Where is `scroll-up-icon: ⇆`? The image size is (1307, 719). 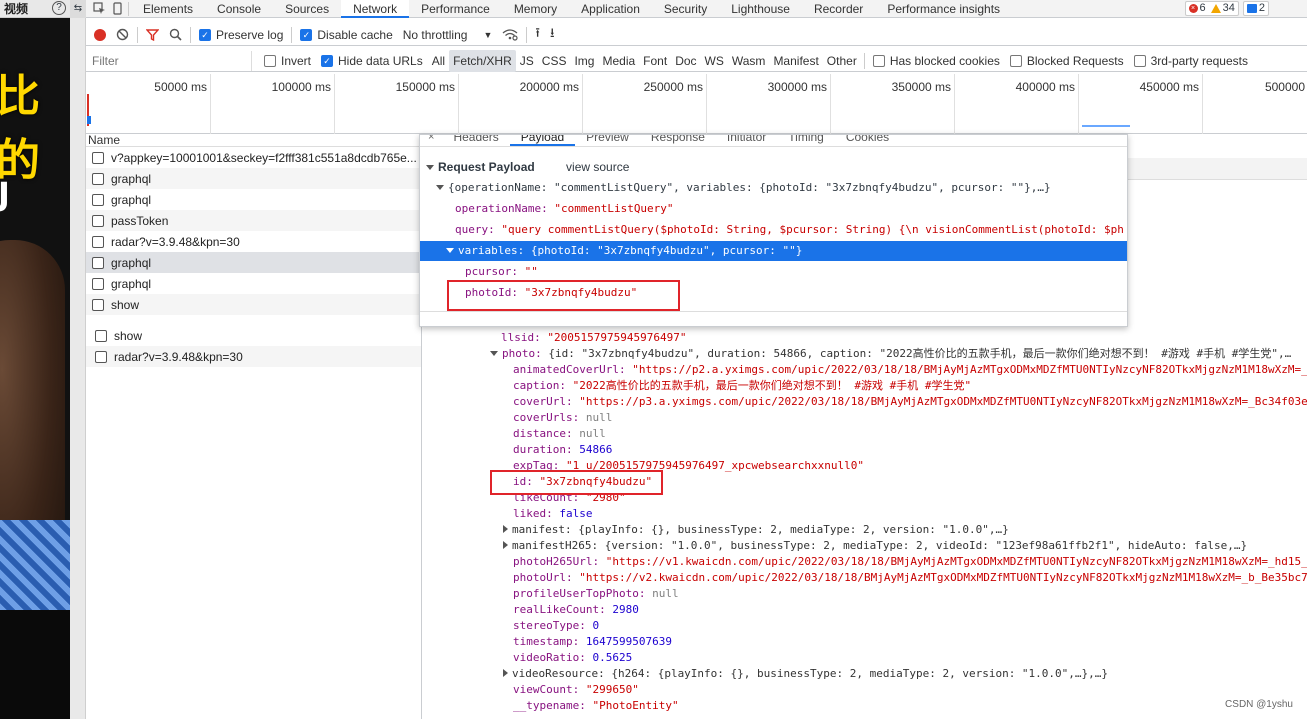
scroll-up-icon: ⇆ is located at coordinates (78, 9).